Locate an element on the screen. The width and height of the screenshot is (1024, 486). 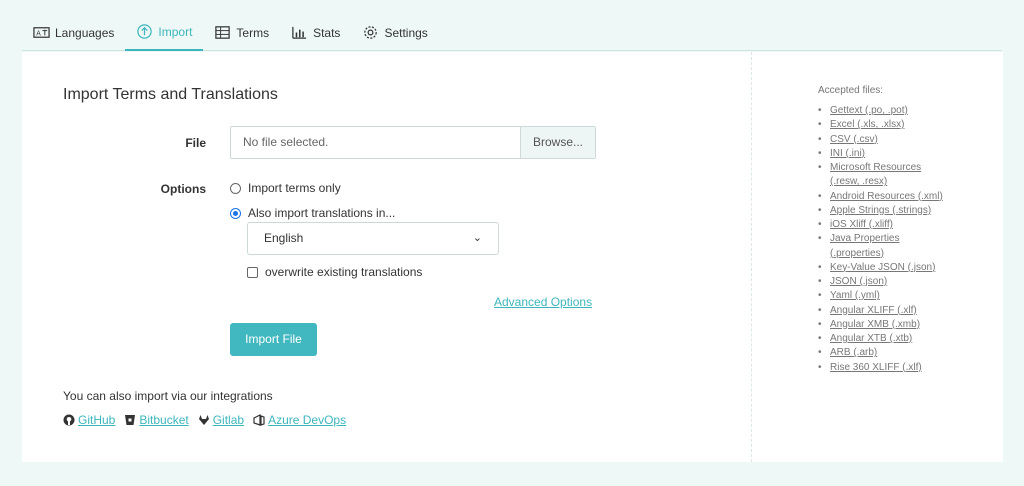
integrations-links: GitHub Bitbucket Gitlab Azure DevOps is located at coordinates (204, 420).